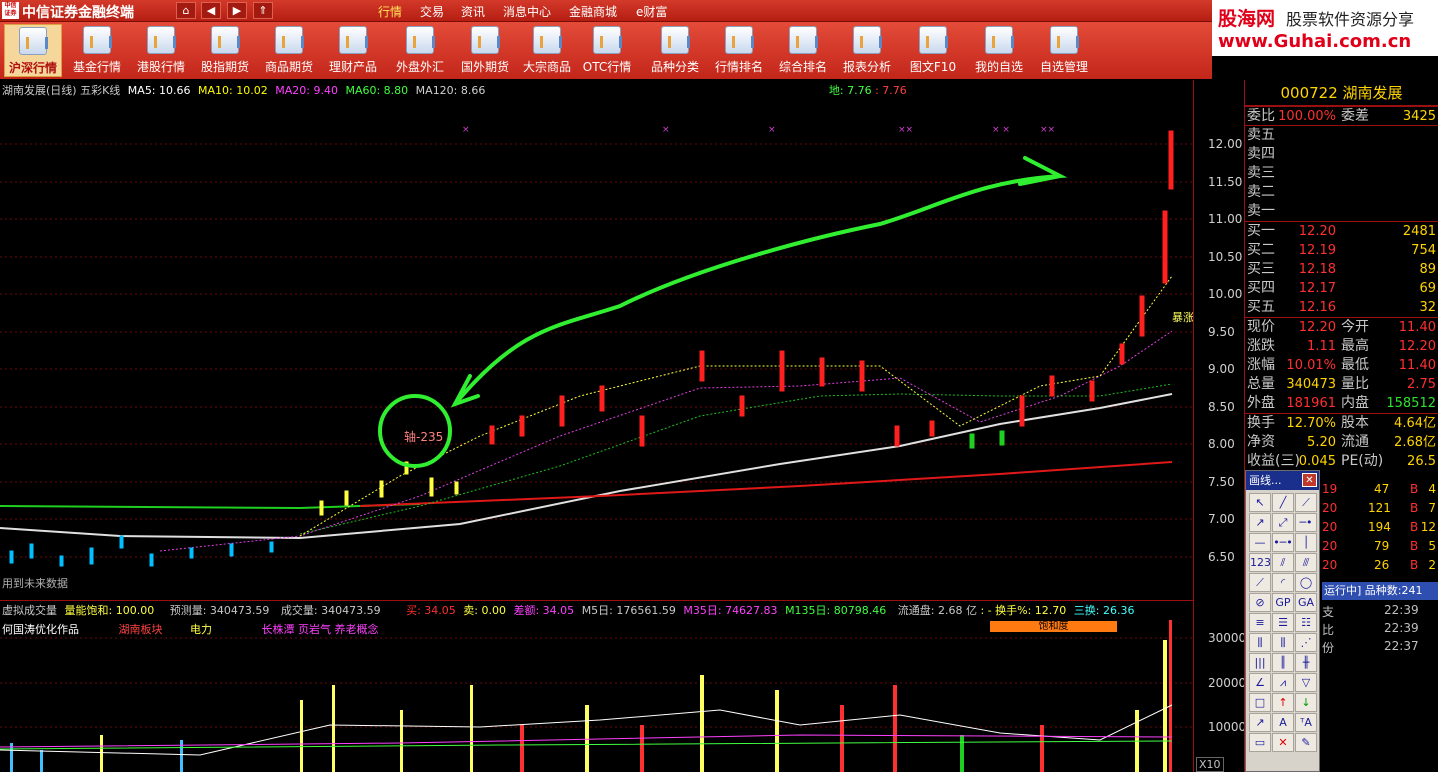 The height and width of the screenshot is (772, 1438). I want to click on menu-jiaoyi: 交易, so click(432, 11).